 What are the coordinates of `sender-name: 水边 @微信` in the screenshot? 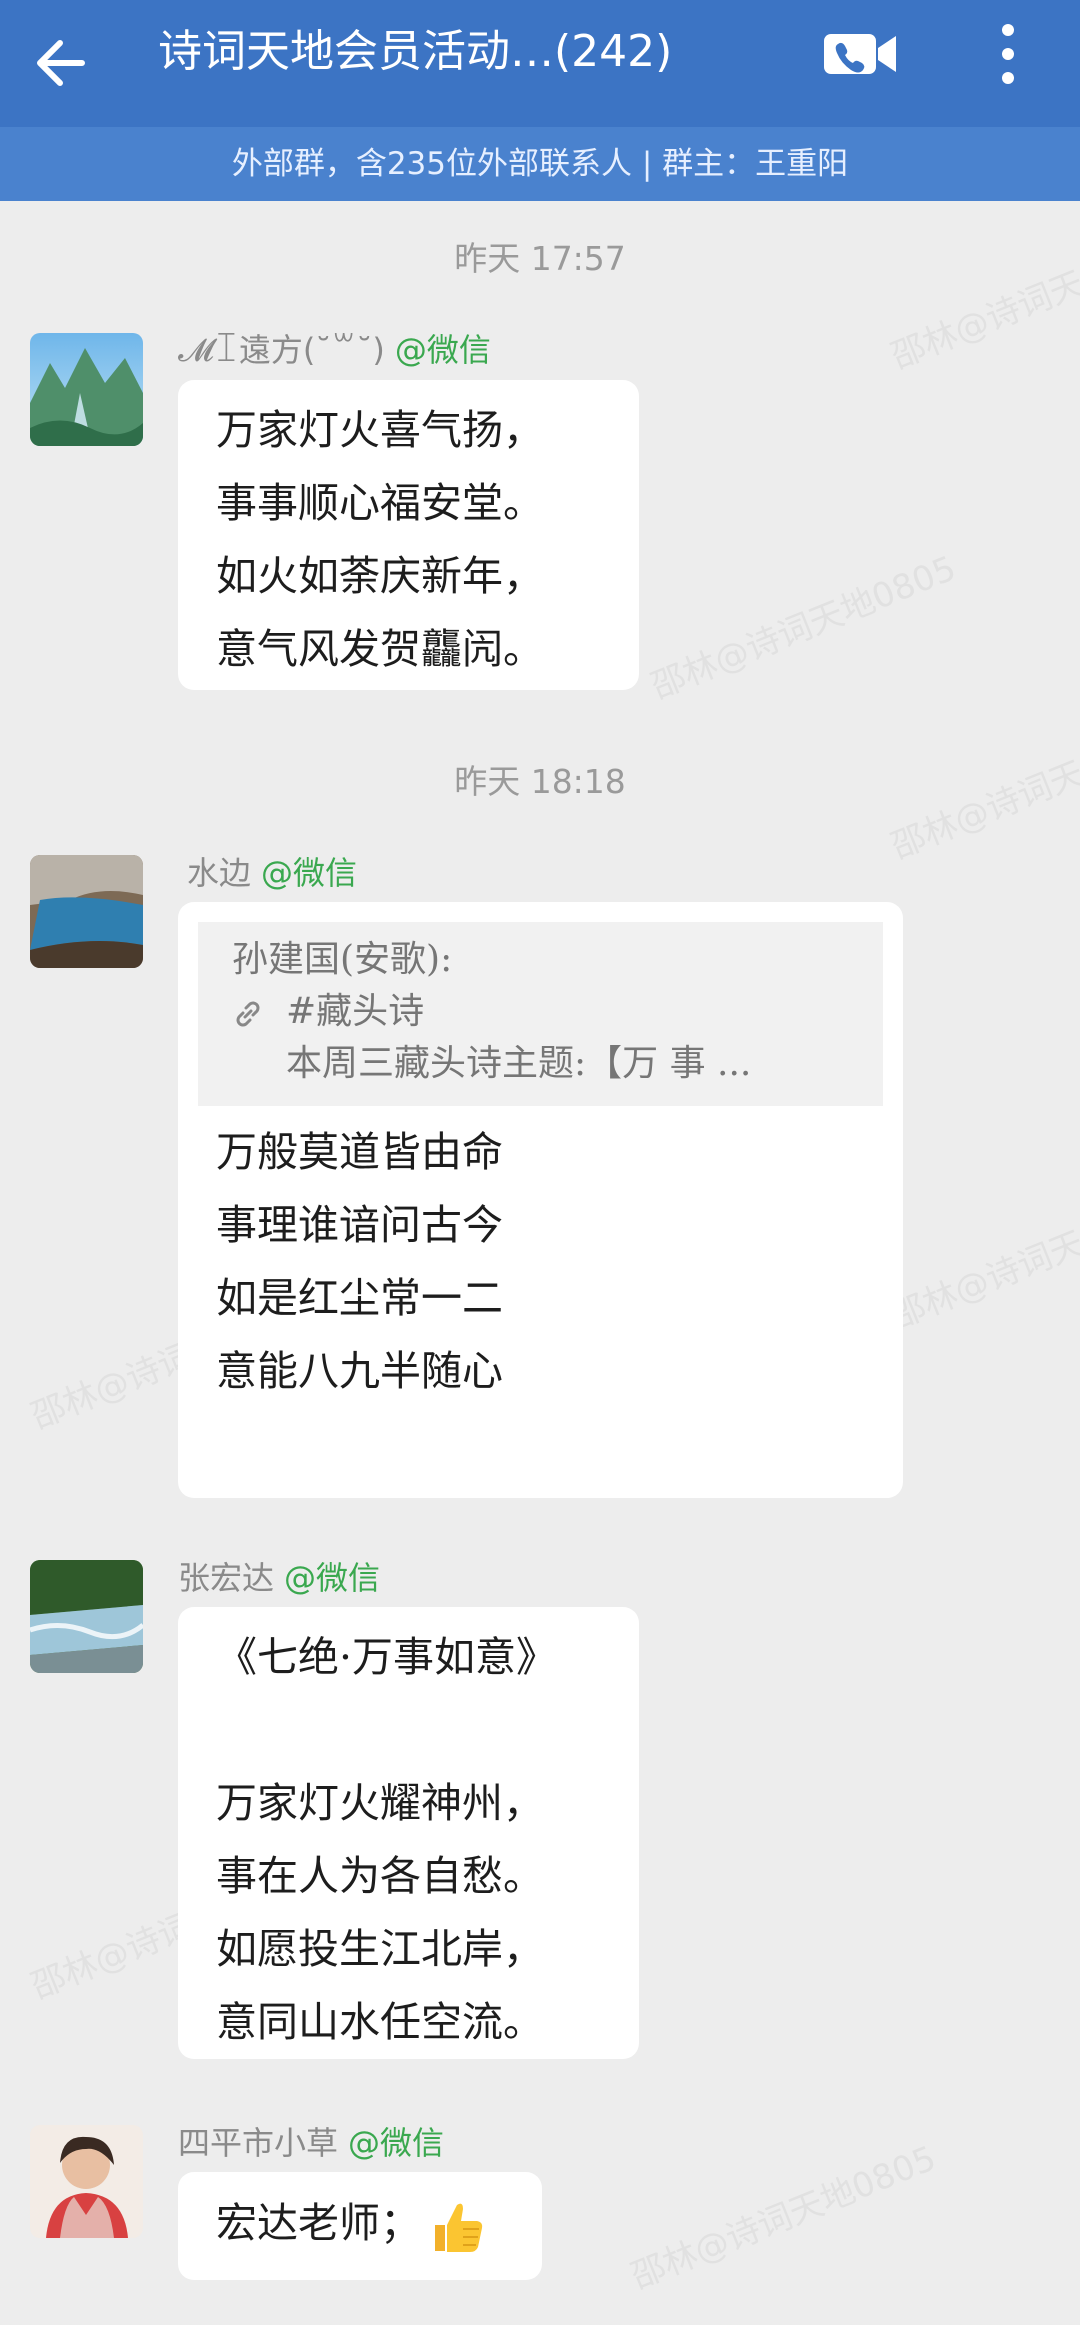 It's located at (272, 871).